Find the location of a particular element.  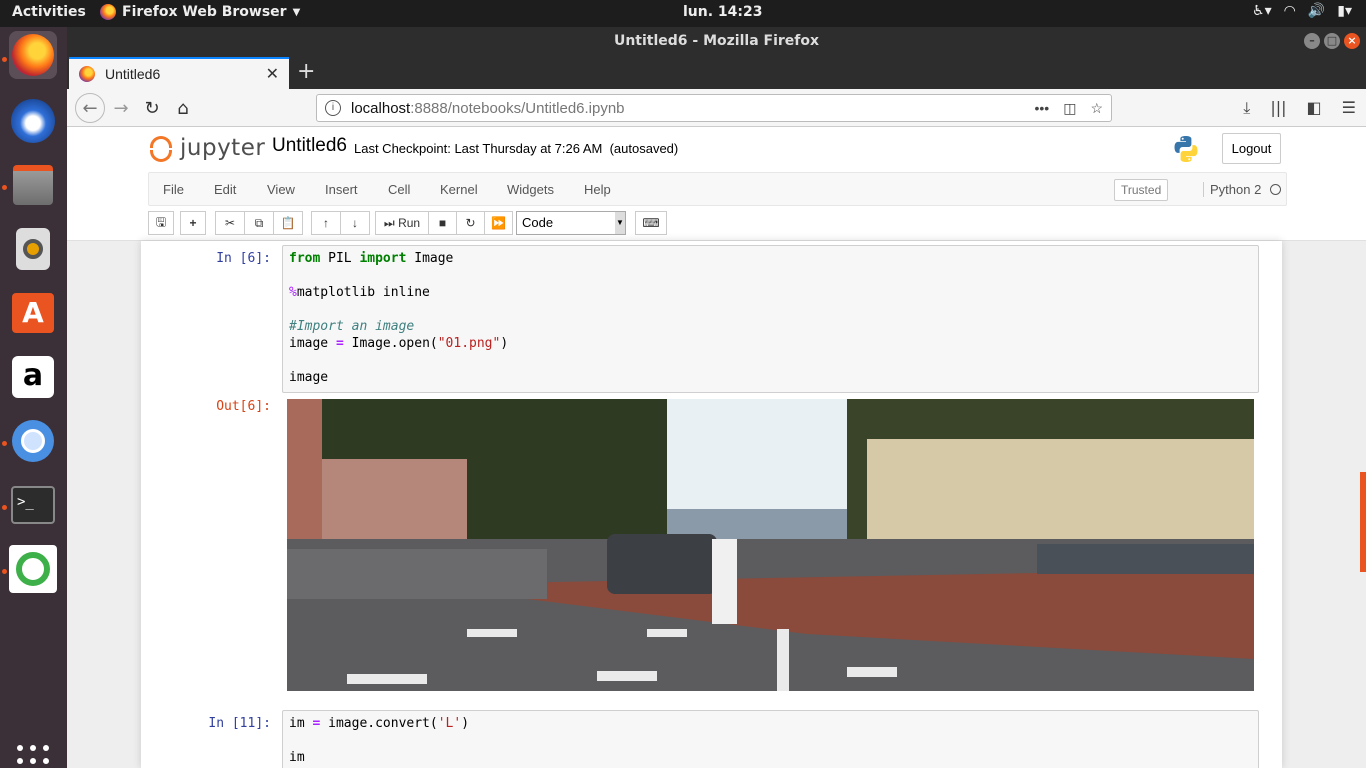

dock-thunderbird is located at coordinates (33, 121).